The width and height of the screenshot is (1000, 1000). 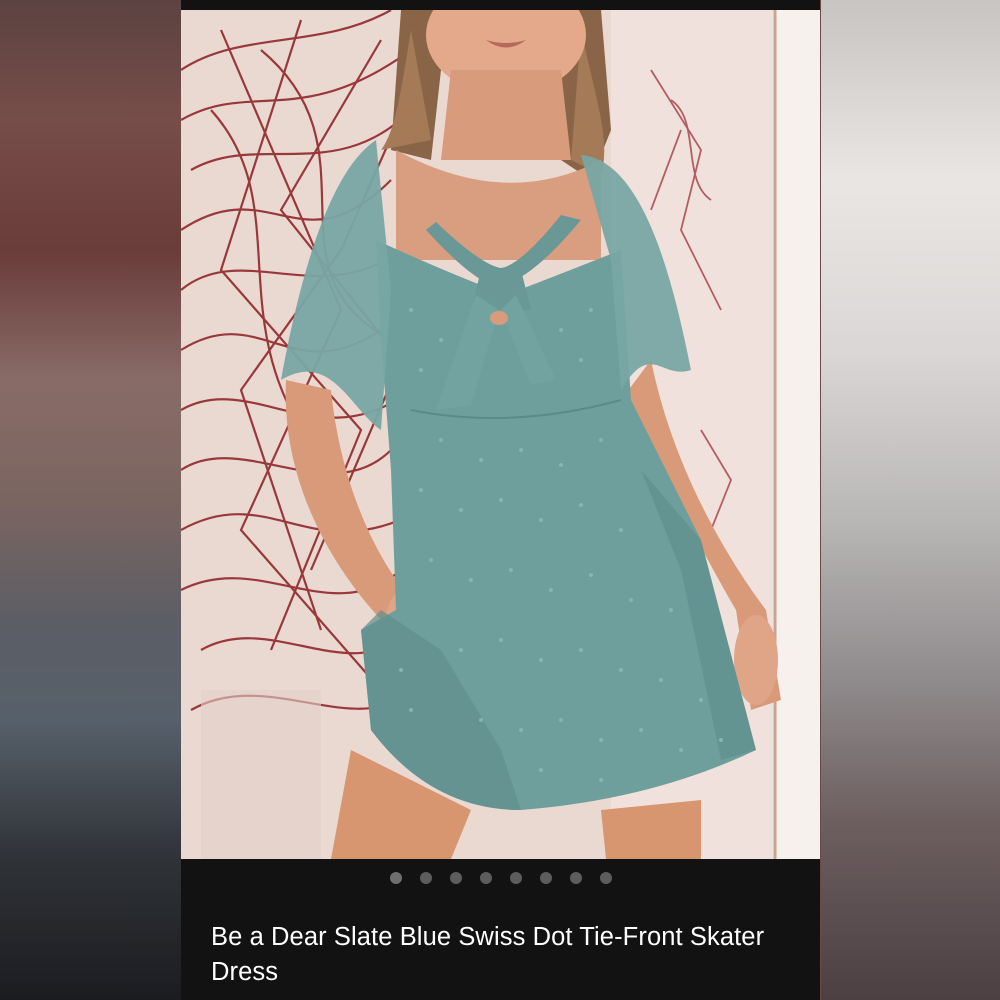 What do you see at coordinates (500, 5) in the screenshot?
I see `top-bar` at bounding box center [500, 5].